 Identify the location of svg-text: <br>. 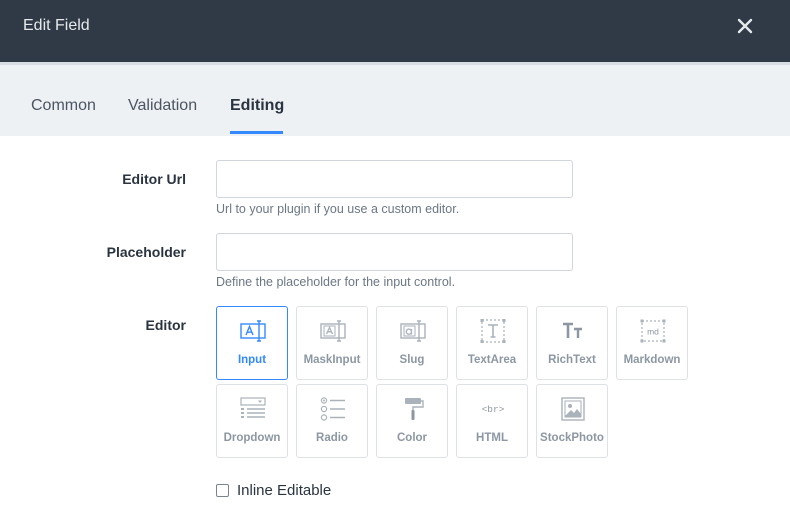
(493, 409).